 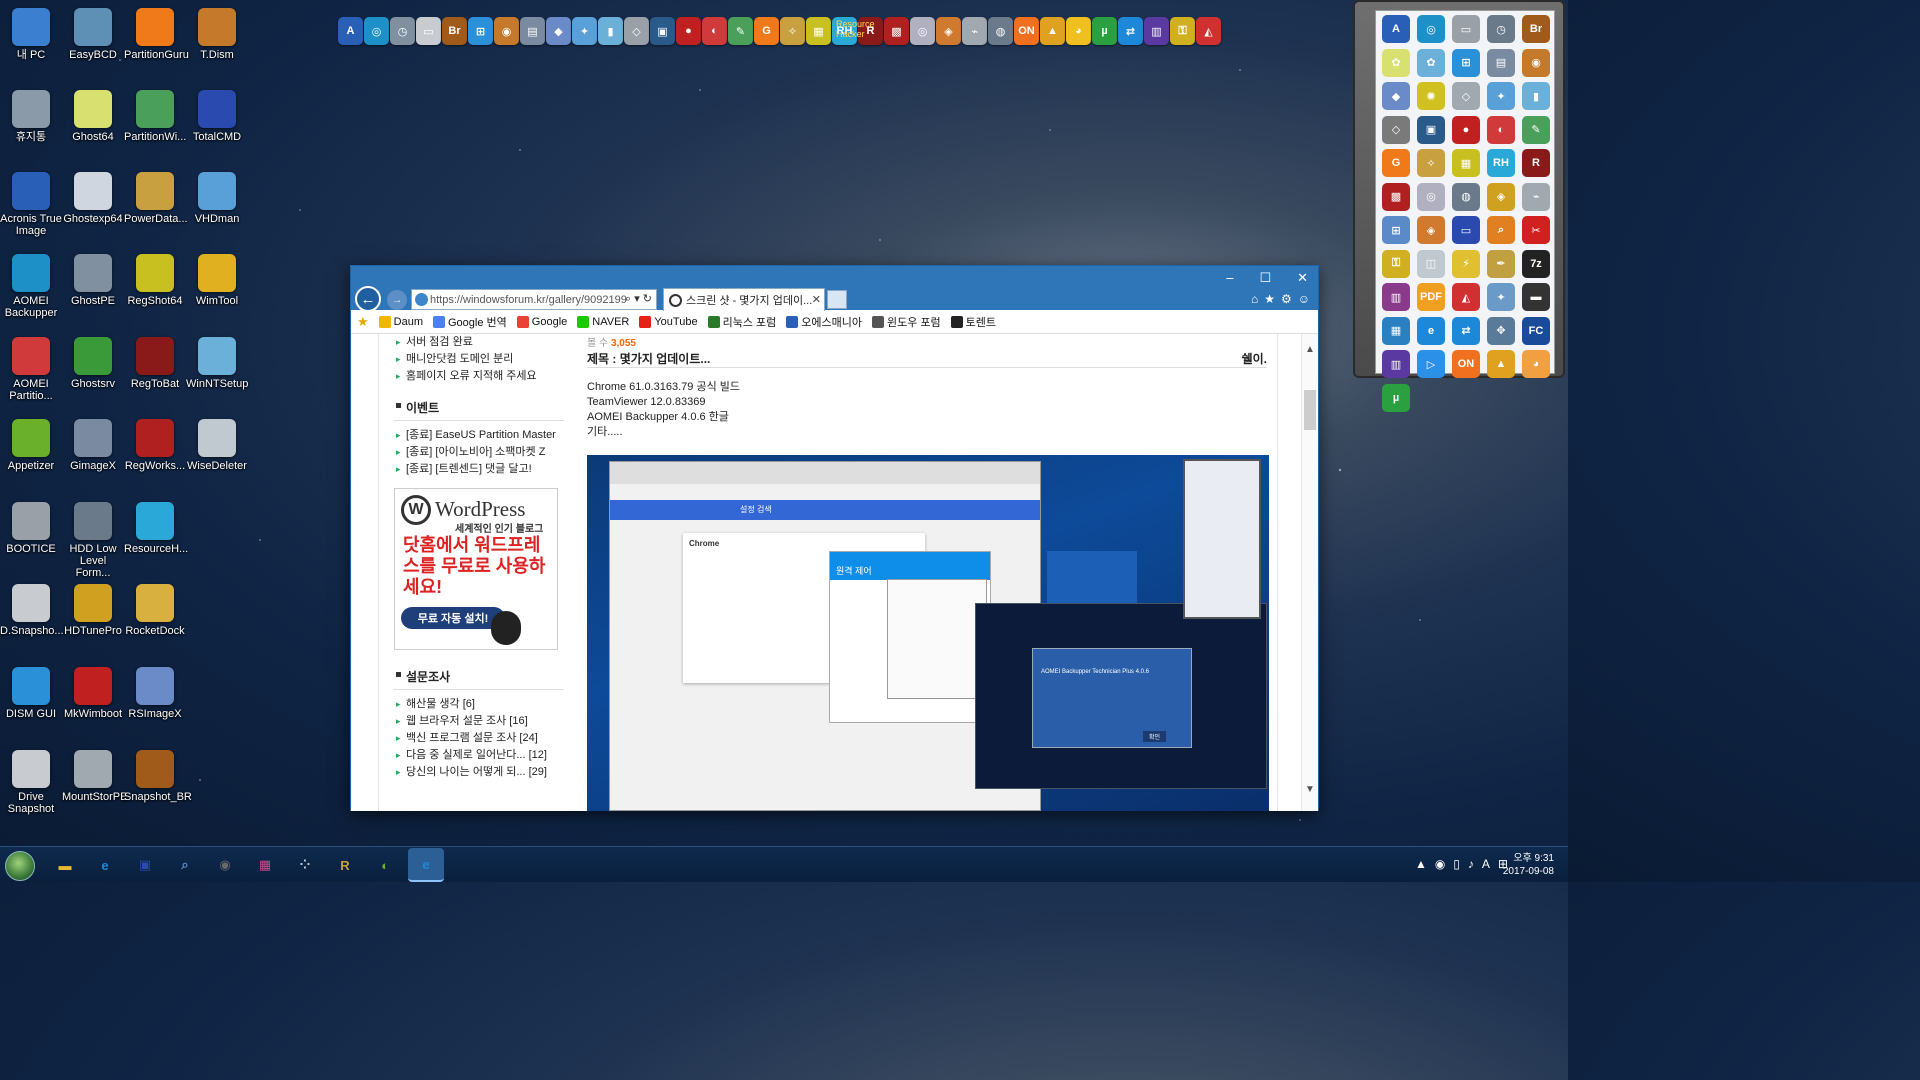 What do you see at coordinates (479, 435) in the screenshot?
I see `event-item: [종료] EaseUS Partition Master` at bounding box center [479, 435].